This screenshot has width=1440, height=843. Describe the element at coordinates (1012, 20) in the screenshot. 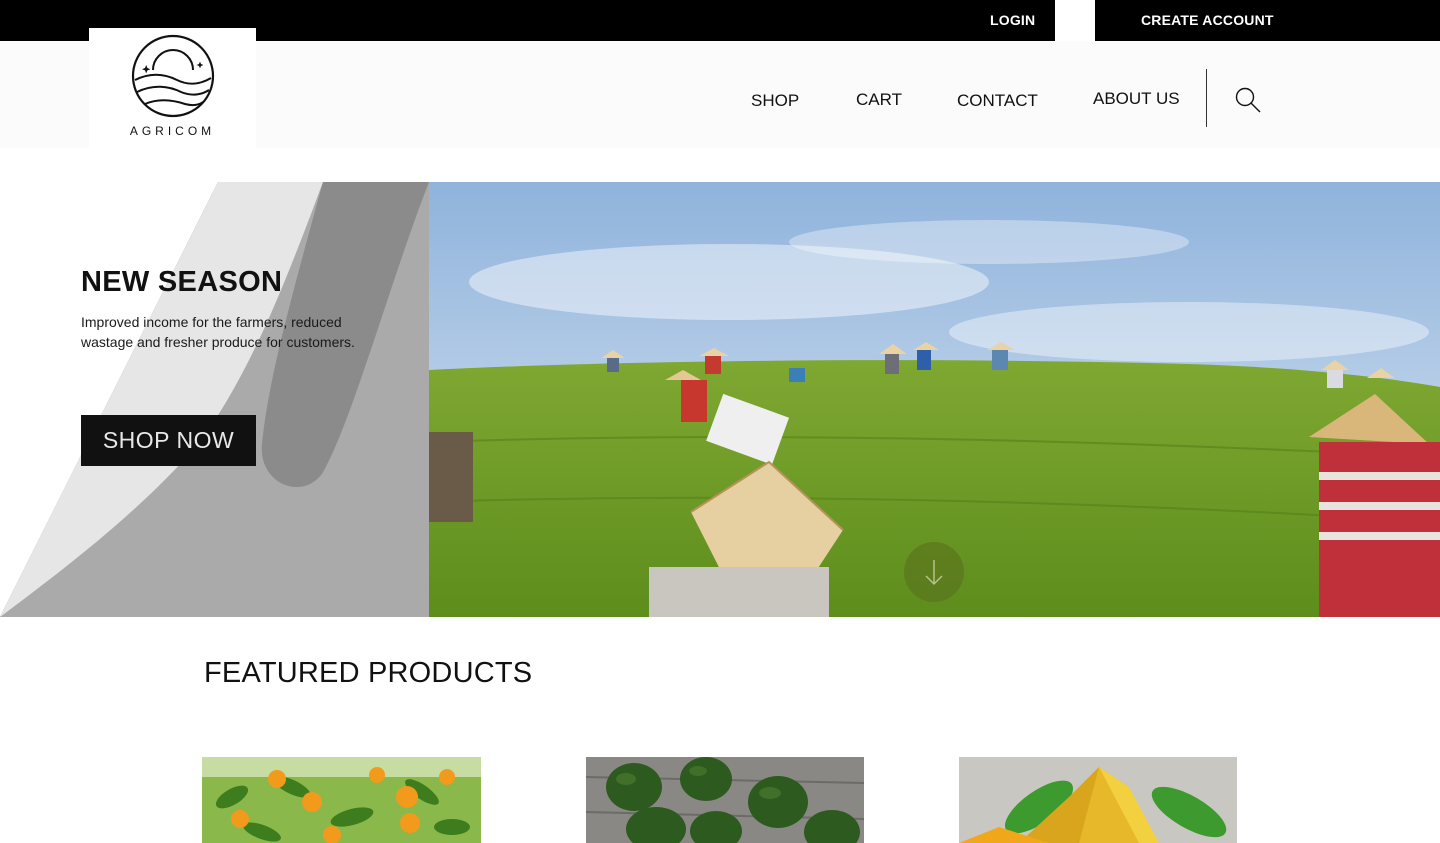

I see `login-link: LOGIN` at that location.